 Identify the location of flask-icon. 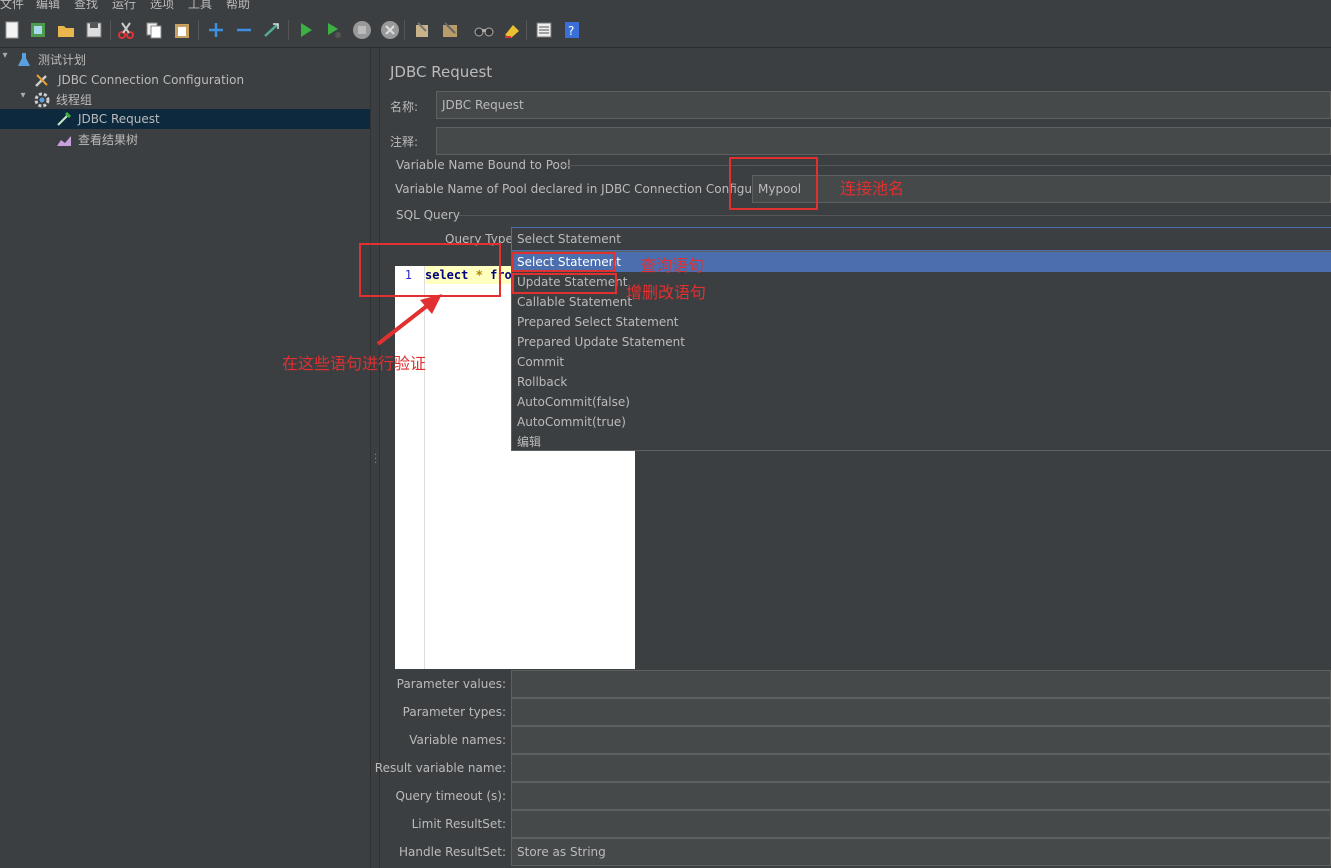
(24, 59).